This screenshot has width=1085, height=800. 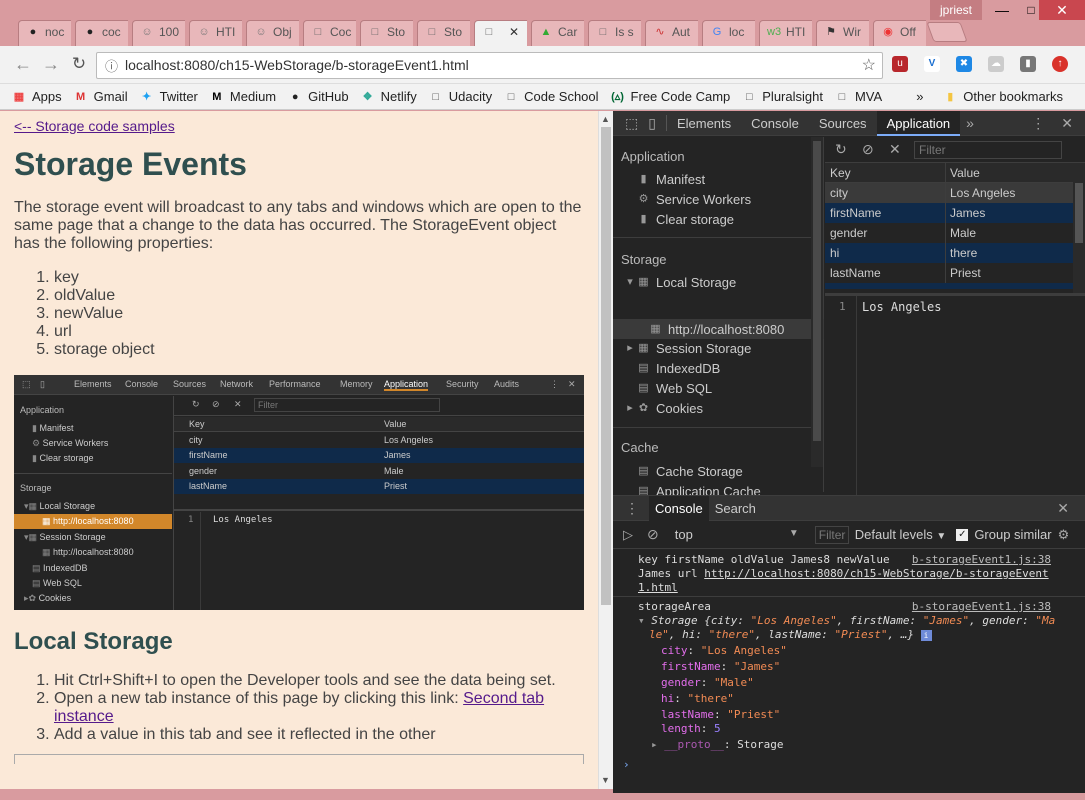 I want to click on other-bookmarks: ▮ Other bookmarks, so click(x=1003, y=96).